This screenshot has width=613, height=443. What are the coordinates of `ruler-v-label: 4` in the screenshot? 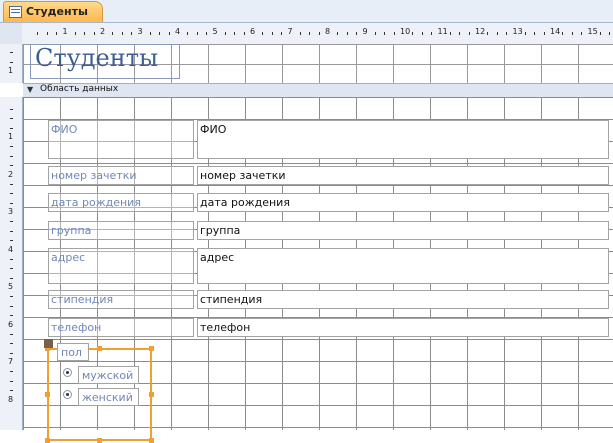 It's located at (11, 249).